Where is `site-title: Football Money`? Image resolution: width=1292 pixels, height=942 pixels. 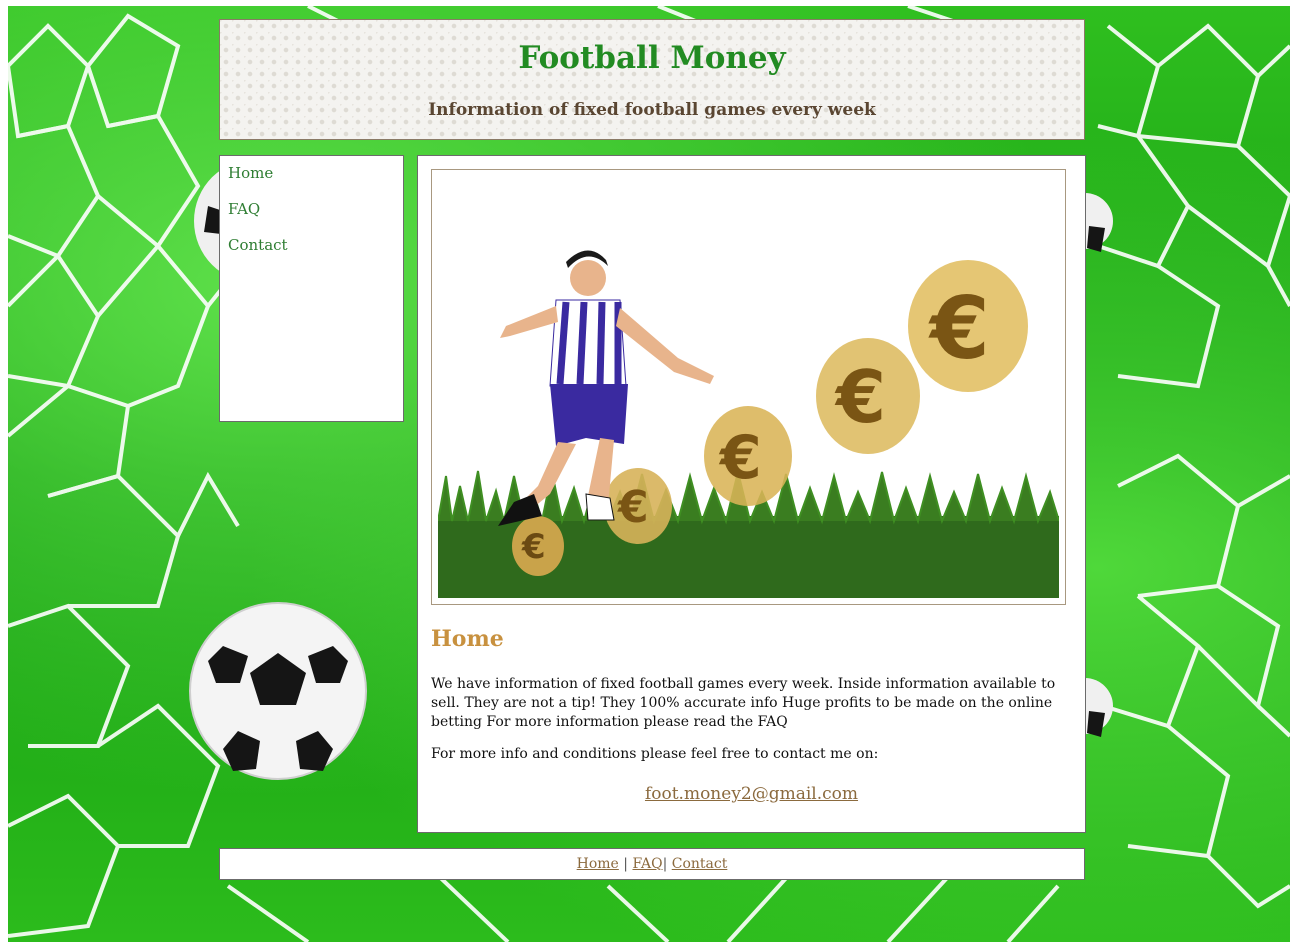 site-title: Football Money is located at coordinates (652, 58).